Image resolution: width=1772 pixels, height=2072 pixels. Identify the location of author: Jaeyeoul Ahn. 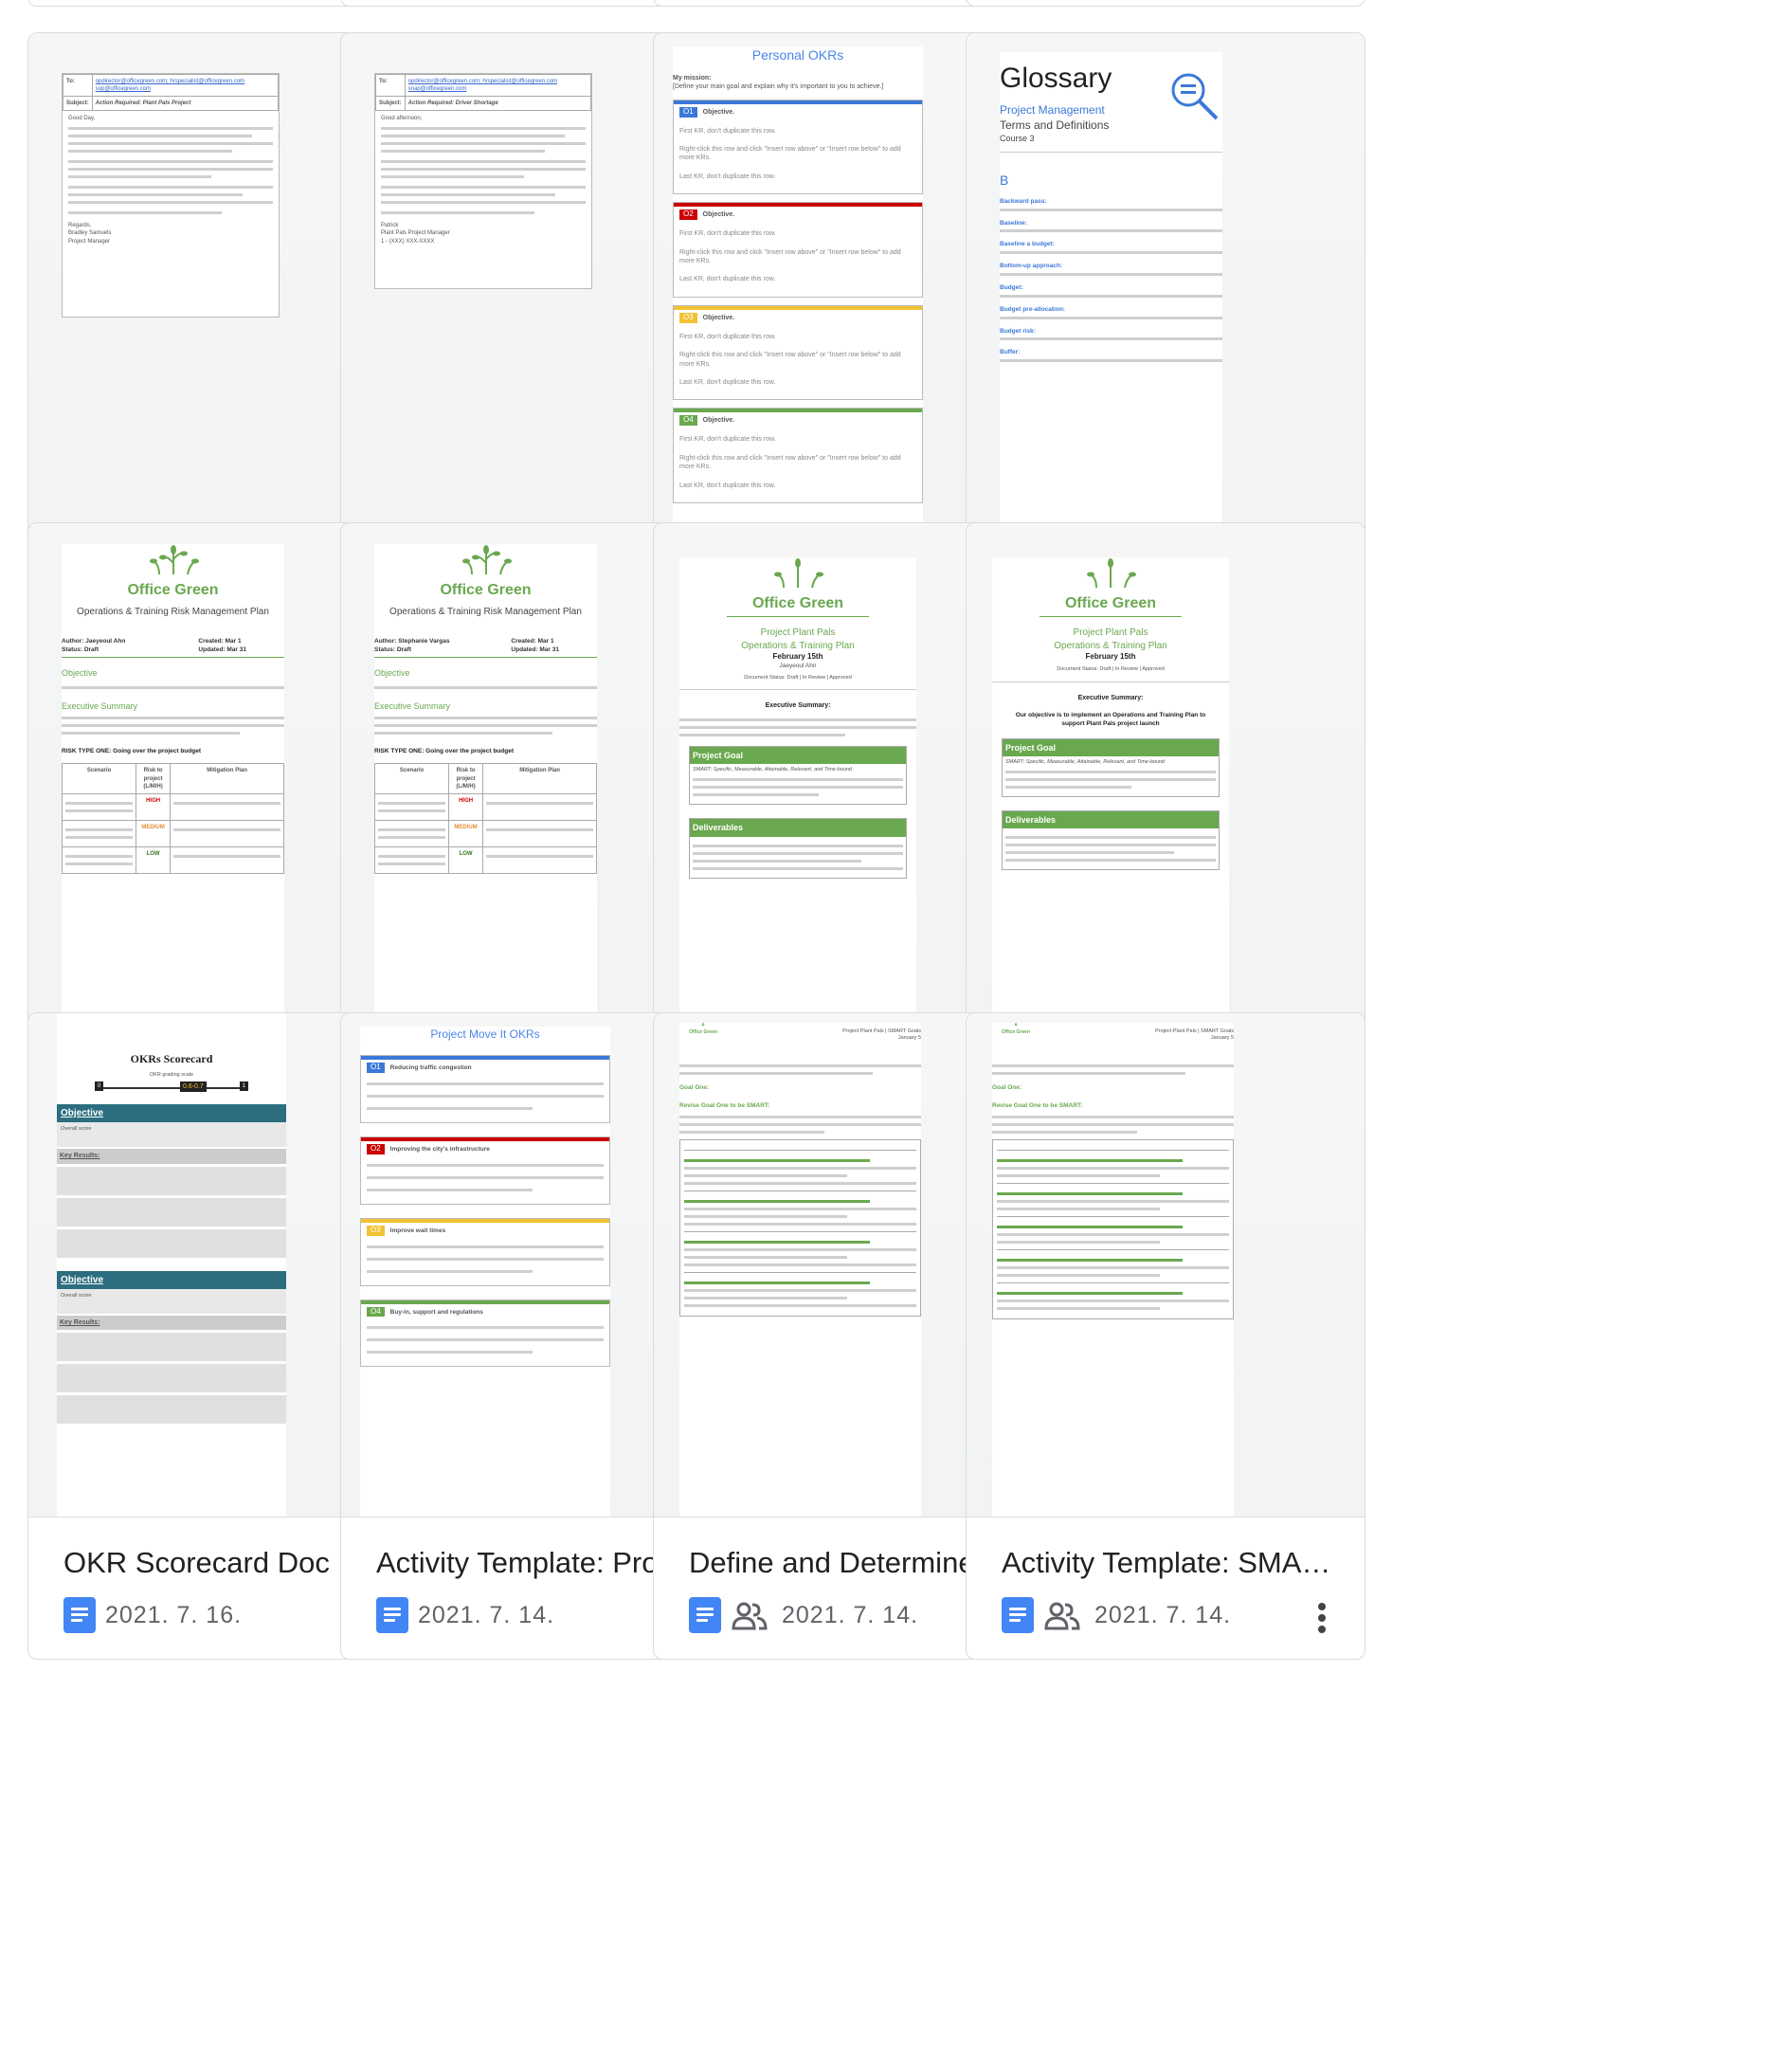
(798, 666).